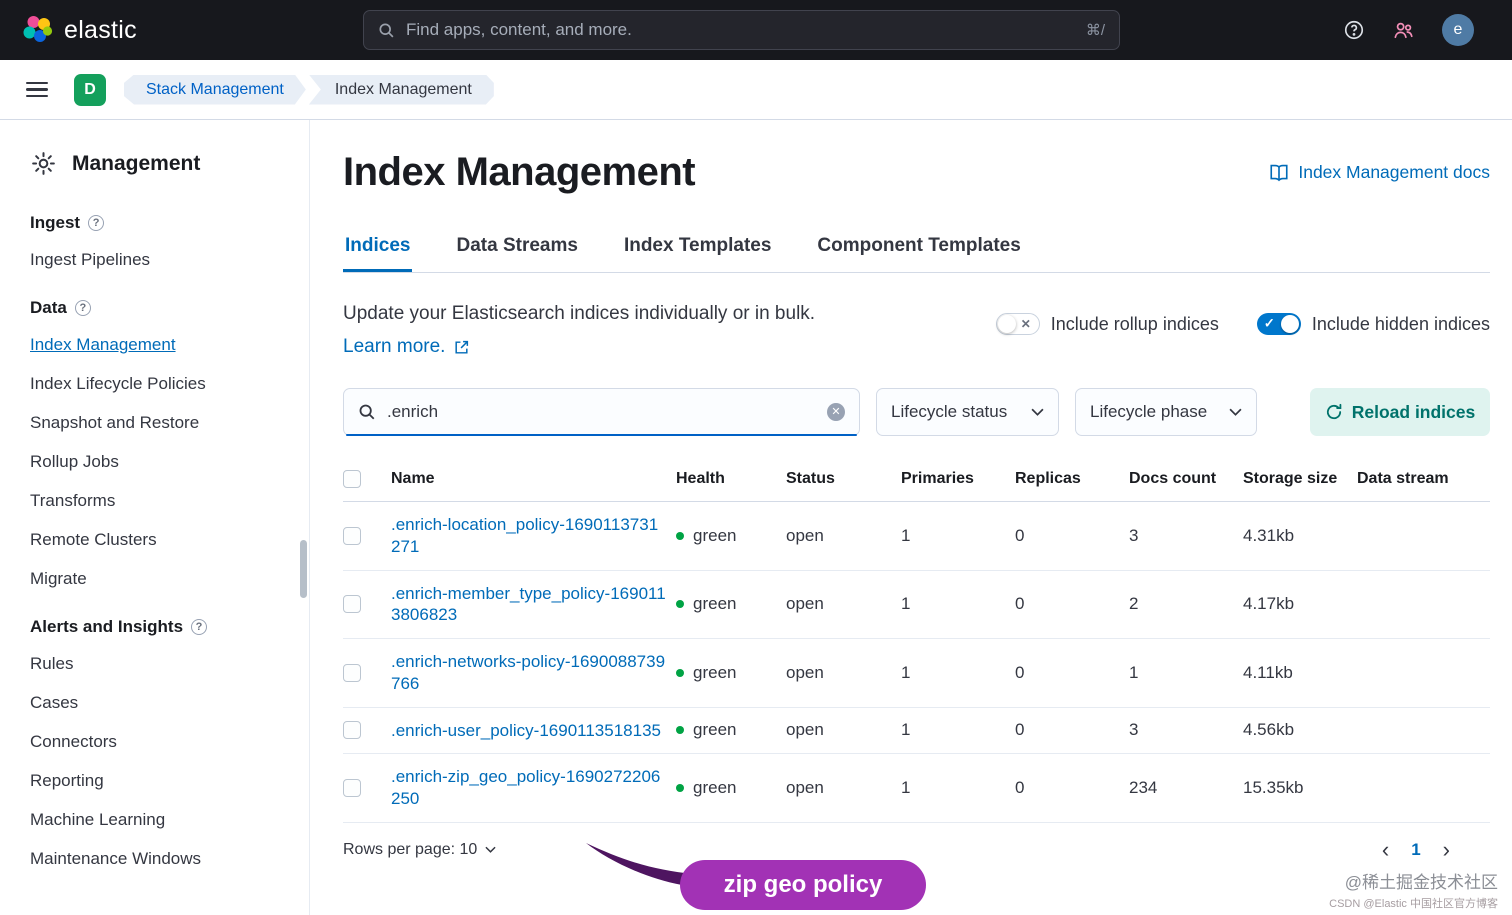 The width and height of the screenshot is (1512, 915). What do you see at coordinates (37, 89) in the screenshot?
I see `menu-icon` at bounding box center [37, 89].